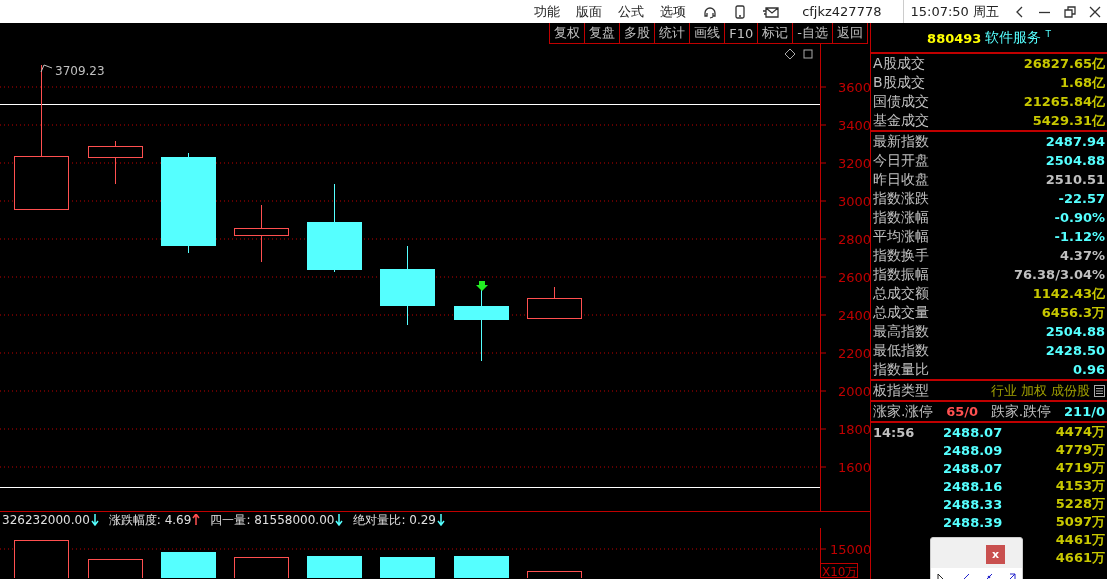 Image resolution: width=1107 pixels, height=579 pixels. What do you see at coordinates (894, 432) in the screenshot?
I see `tick-time: 14:56` at bounding box center [894, 432].